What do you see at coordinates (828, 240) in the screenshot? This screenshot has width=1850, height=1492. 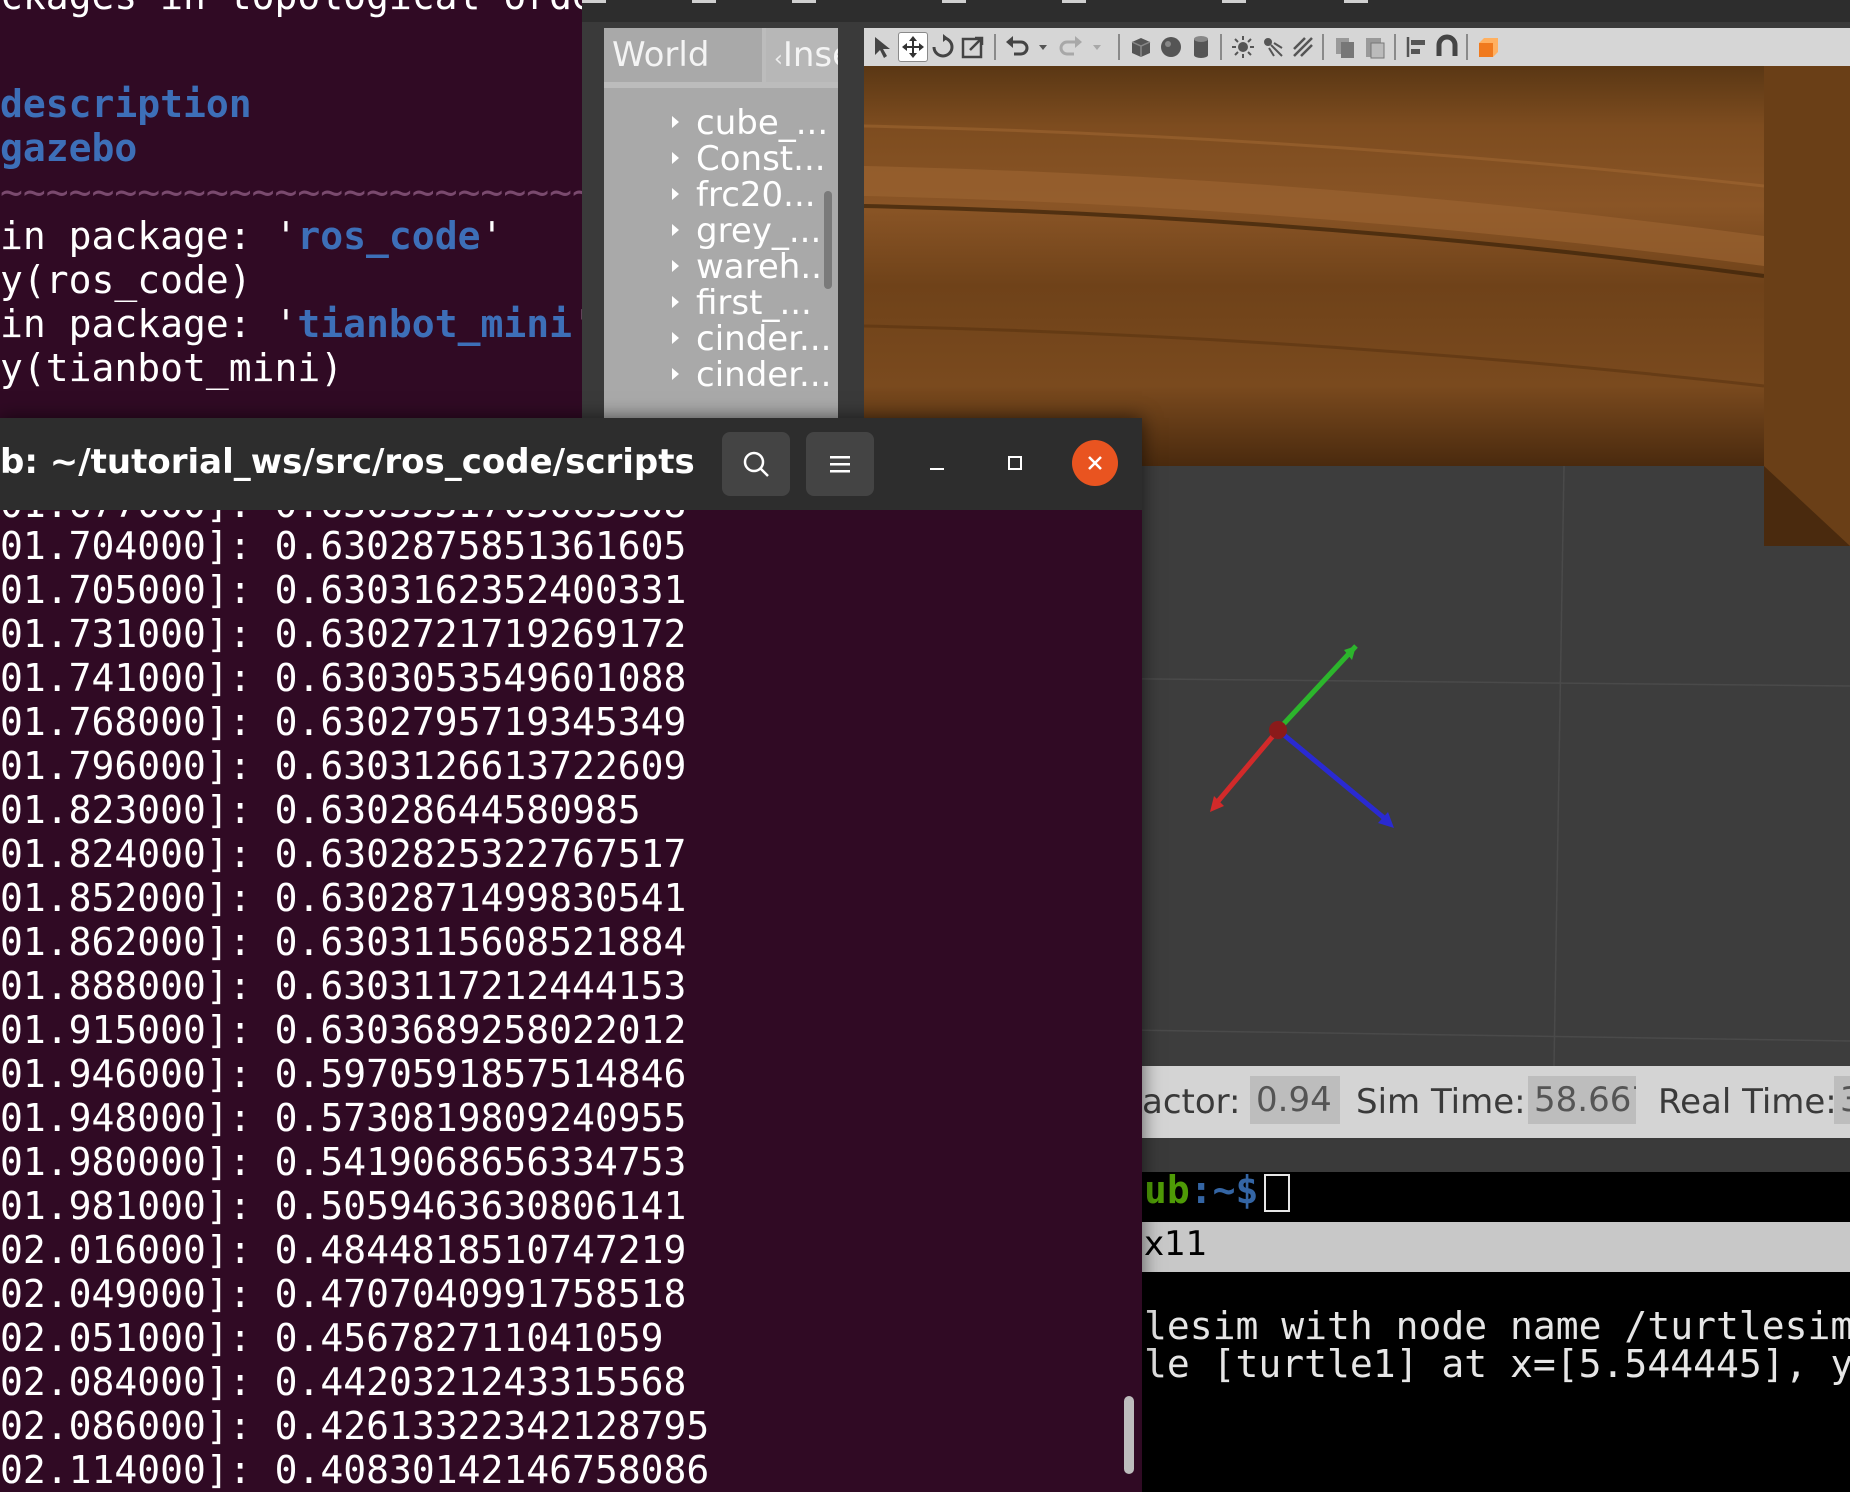 I see `tree-scrollbar` at bounding box center [828, 240].